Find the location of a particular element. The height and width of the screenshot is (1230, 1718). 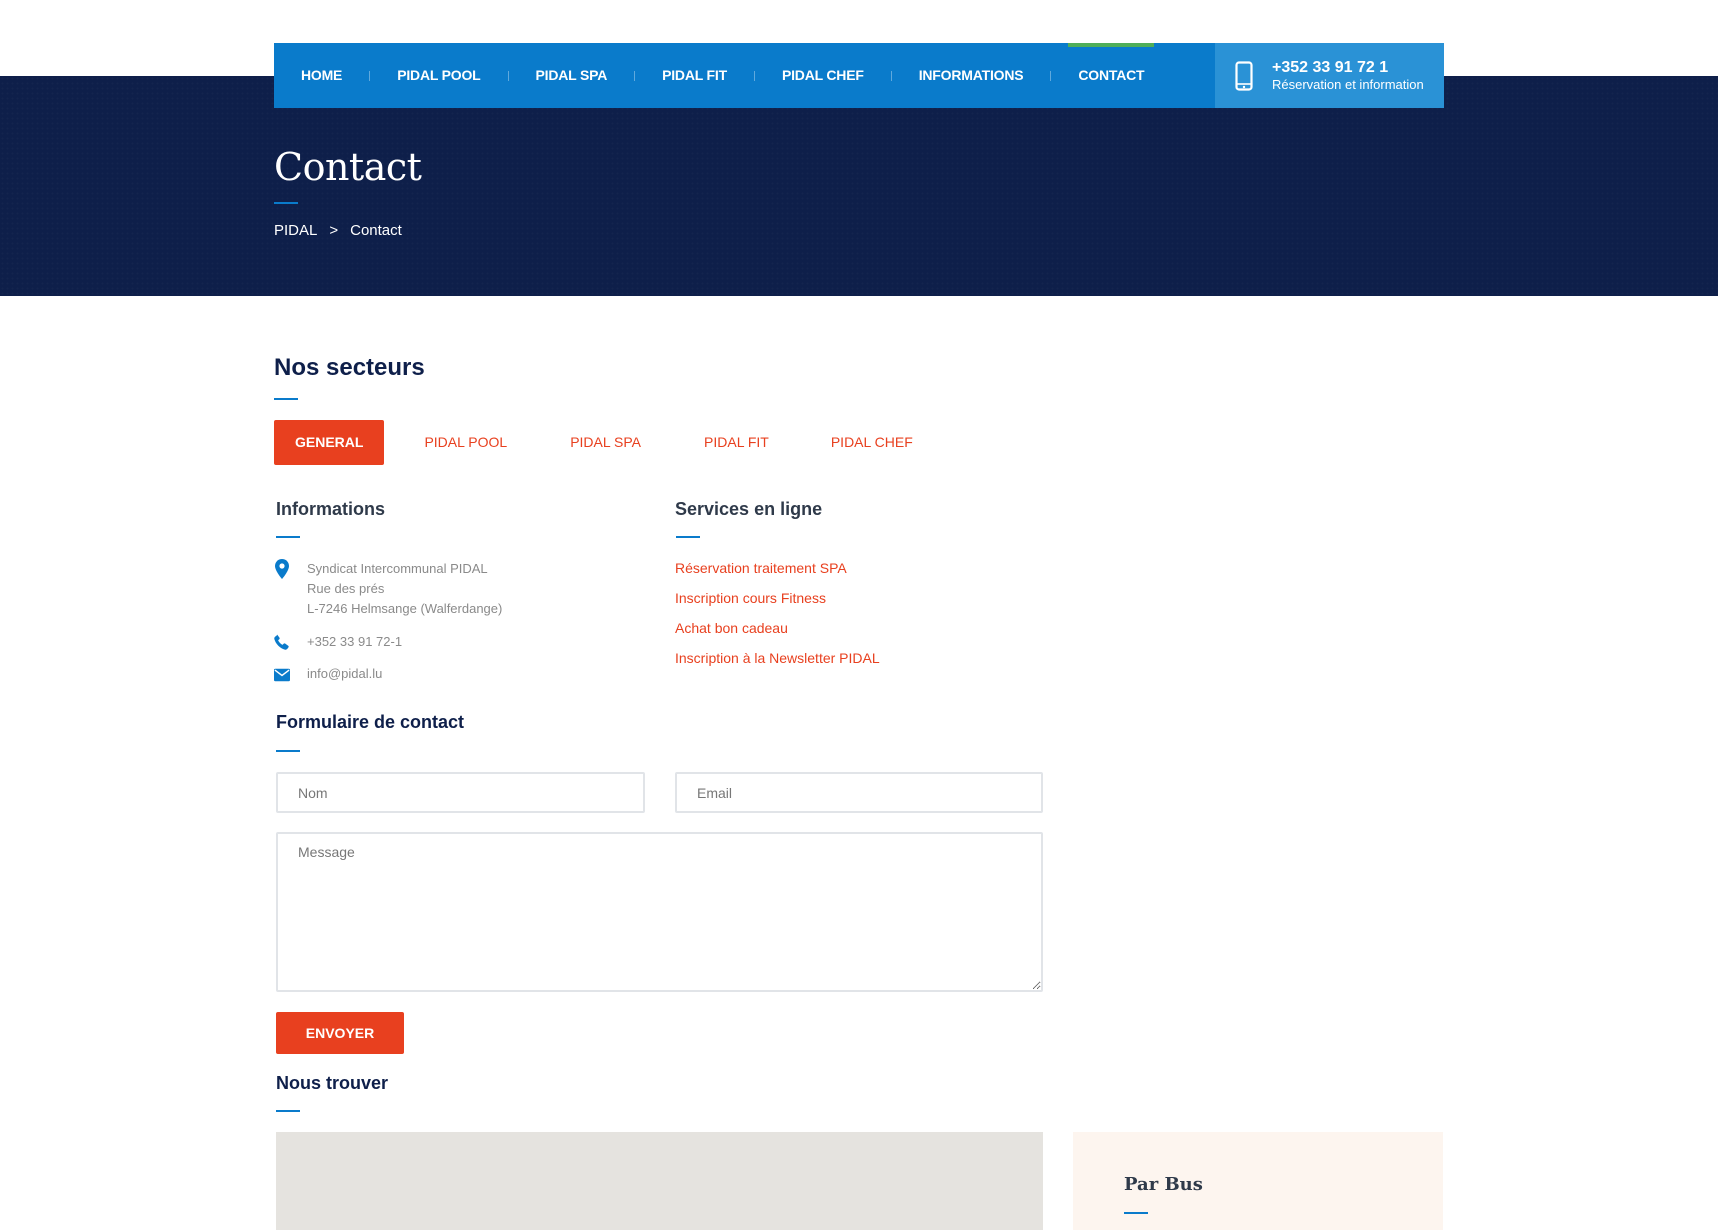

sectors-underline is located at coordinates (286, 399).